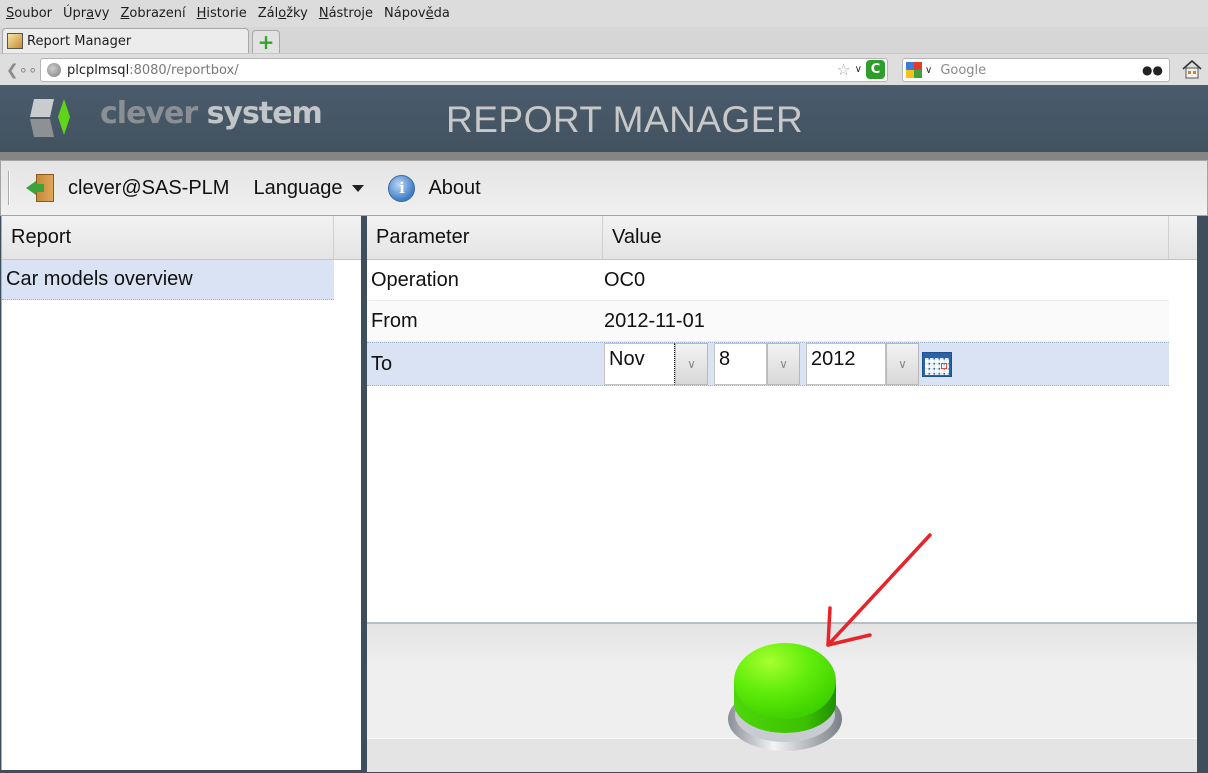  I want to click on parameter-grid-header: Parameter Value, so click(782, 238).